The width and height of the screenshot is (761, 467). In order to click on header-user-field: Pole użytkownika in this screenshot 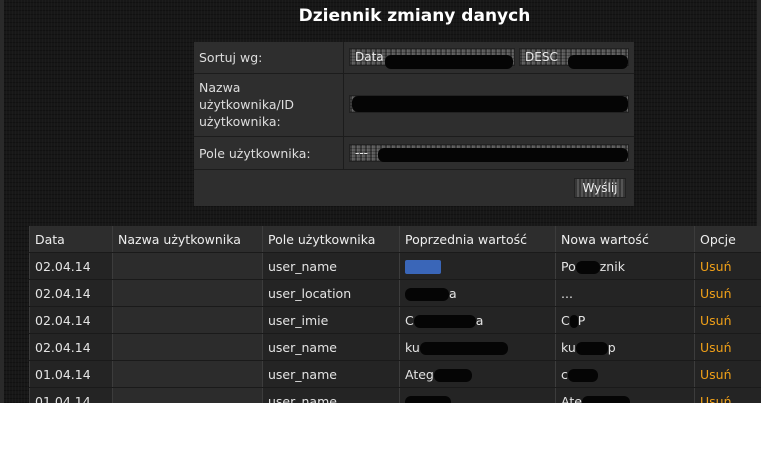, I will do `click(331, 239)`.